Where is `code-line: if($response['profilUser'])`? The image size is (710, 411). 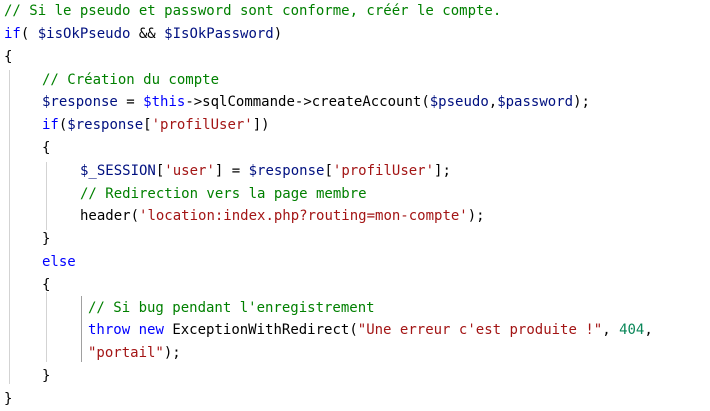
code-line: if($response['profilUser']) is located at coordinates (156, 125).